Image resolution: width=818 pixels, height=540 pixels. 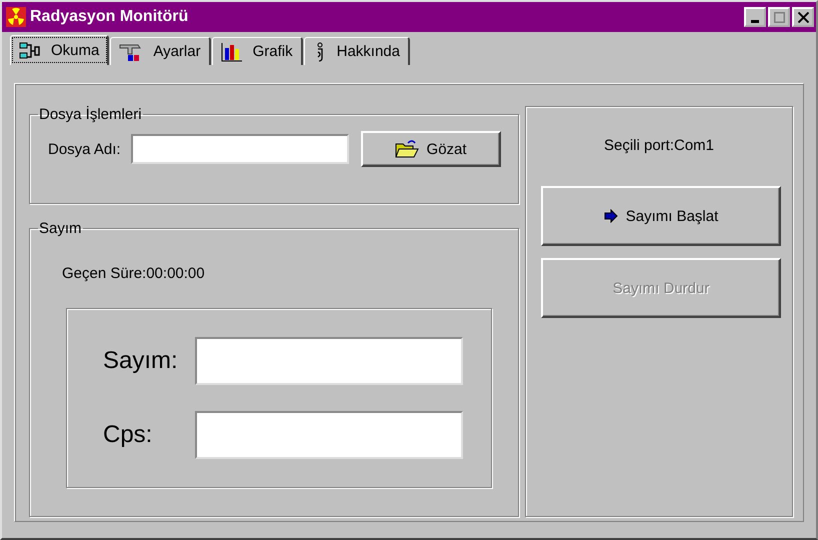 I want to click on field-label: Sayım:, so click(x=141, y=361).